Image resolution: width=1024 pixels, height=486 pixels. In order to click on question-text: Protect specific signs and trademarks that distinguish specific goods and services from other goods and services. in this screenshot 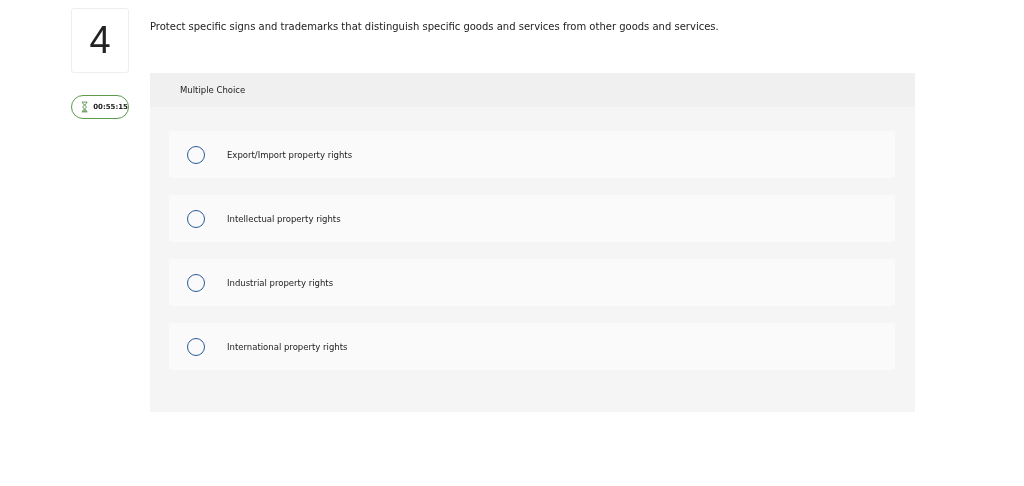, I will do `click(435, 27)`.